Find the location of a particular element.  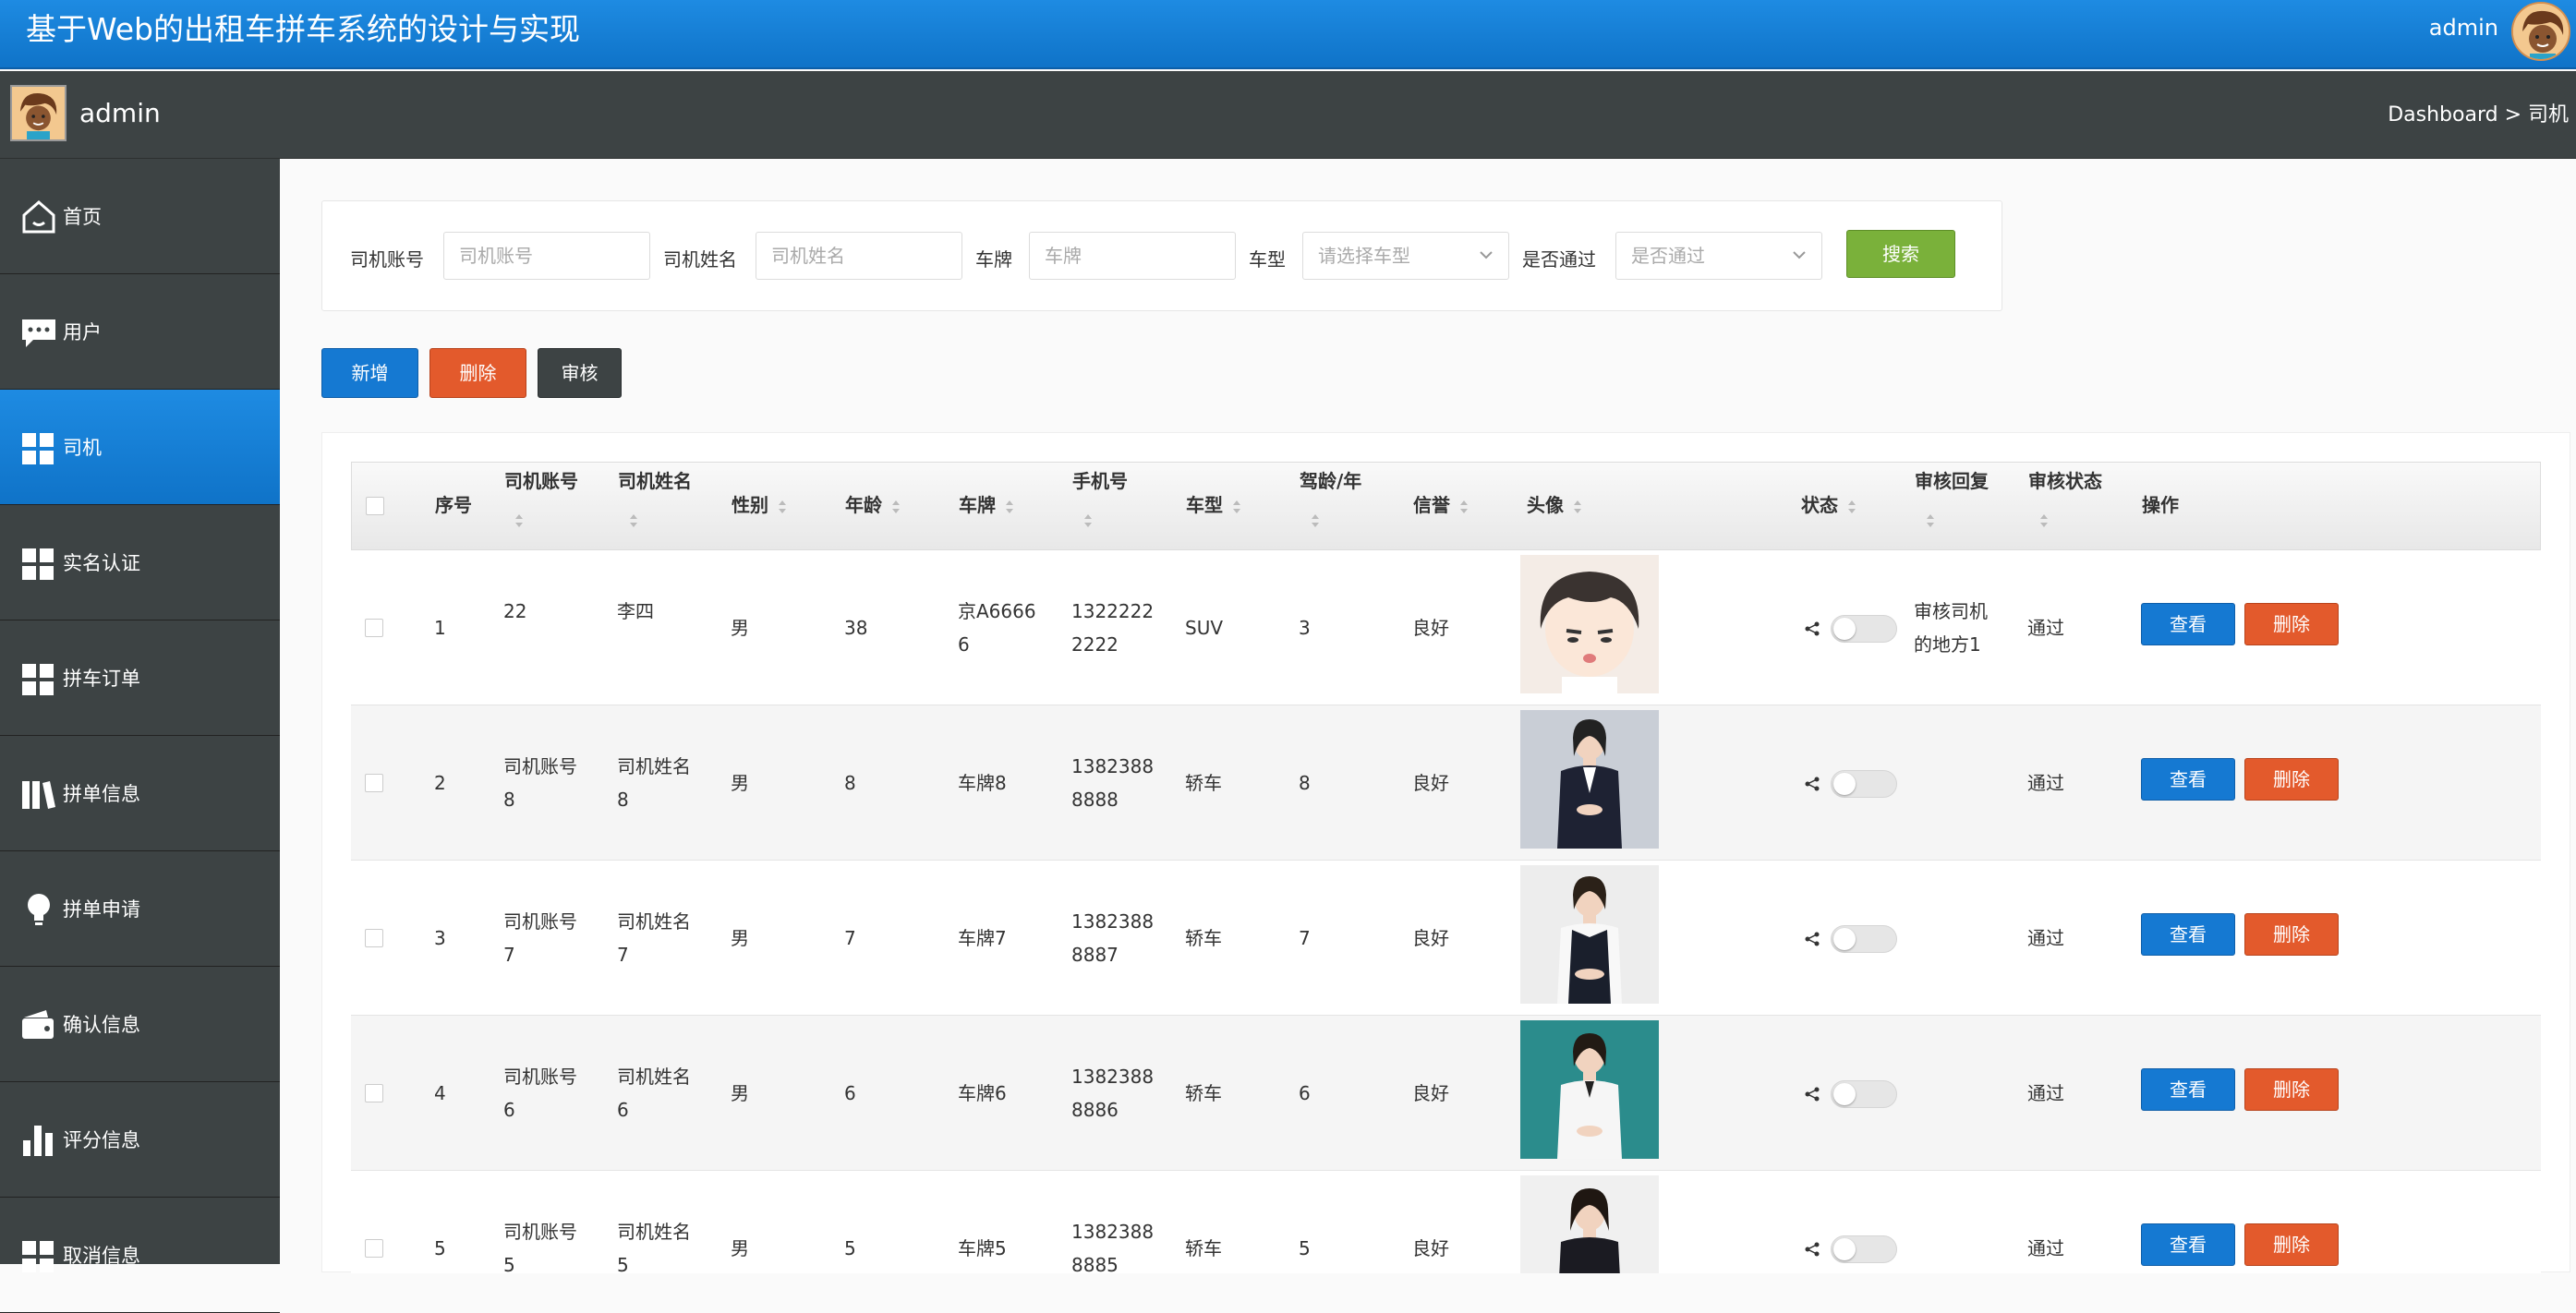

cell-years: 5 is located at coordinates (1305, 1248).